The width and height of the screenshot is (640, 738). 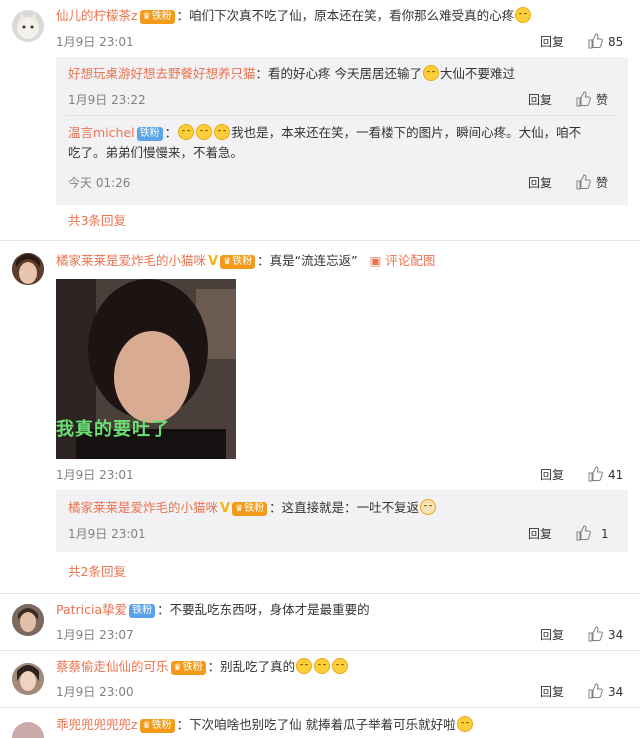 I want to click on comment-time: 1月9日 23:07, so click(x=95, y=635).